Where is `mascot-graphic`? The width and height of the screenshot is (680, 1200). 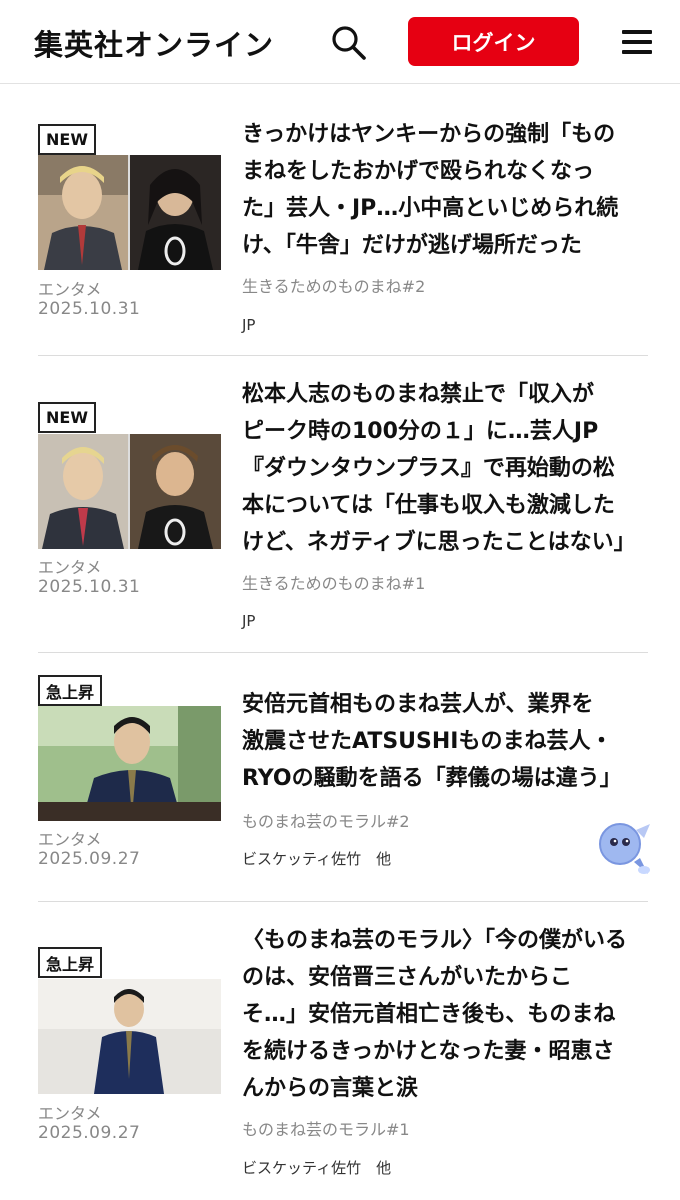
mascot-graphic is located at coordinates (624, 848).